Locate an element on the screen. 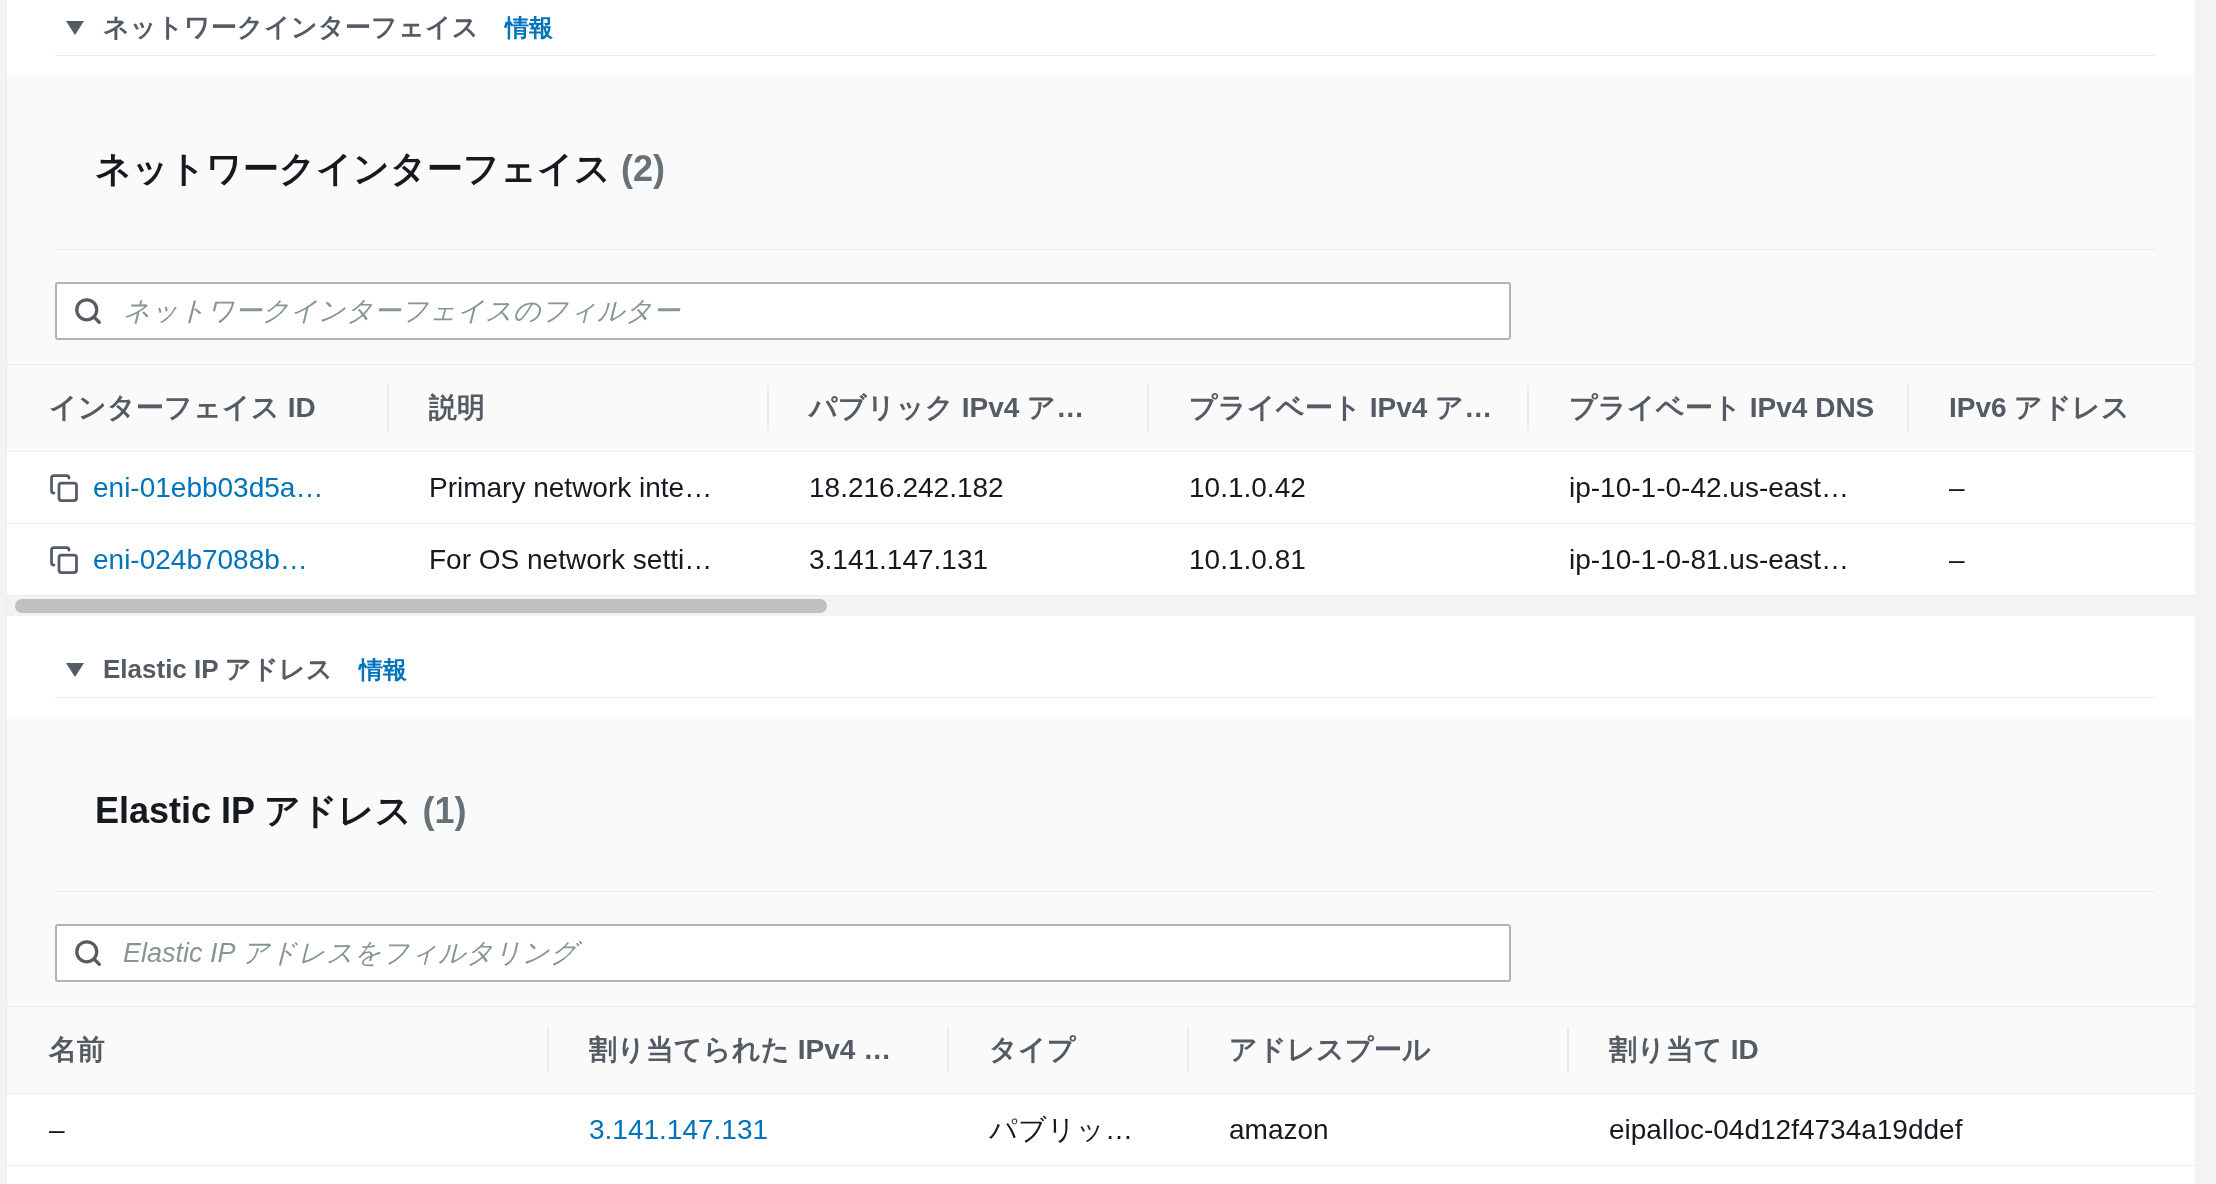  table-cell: eipalloc-04d12f4734a19ddef is located at coordinates (1786, 1129).